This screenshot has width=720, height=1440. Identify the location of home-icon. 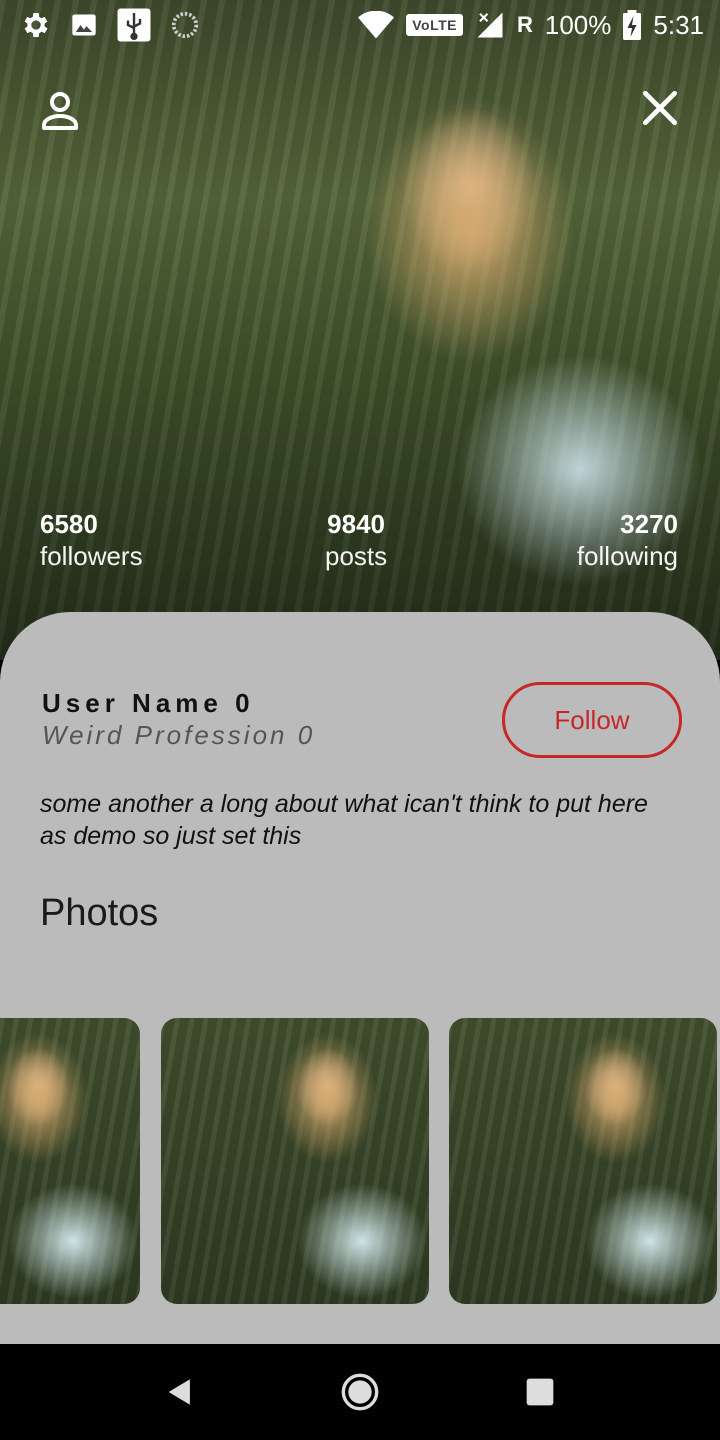
(360, 1392).